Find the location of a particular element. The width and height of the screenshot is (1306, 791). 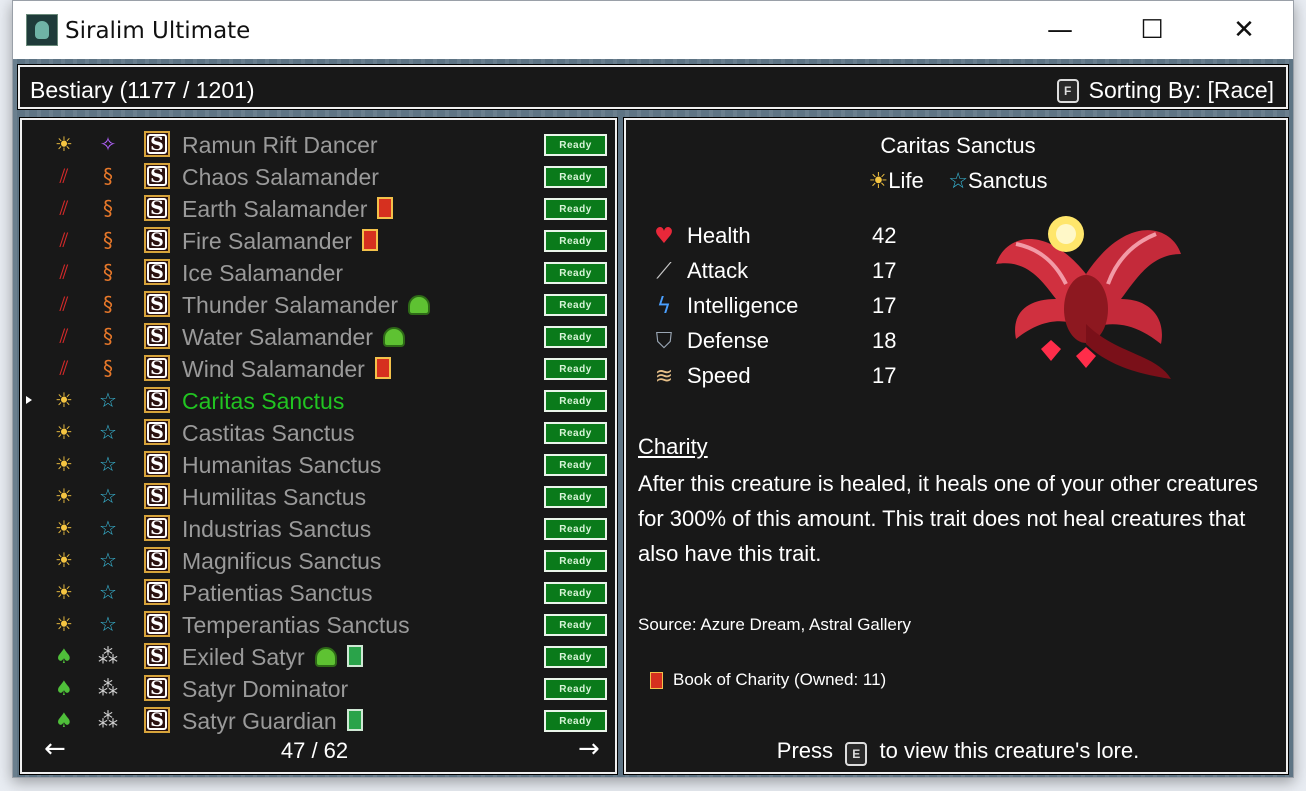

creature-name-label: Temperantias Sanctus is located at coordinates (296, 625).